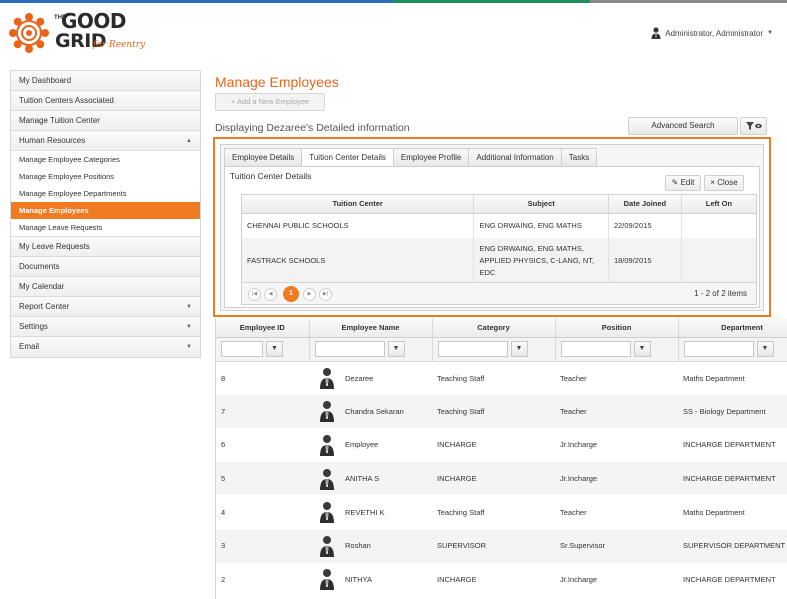 The height and width of the screenshot is (599, 787). Describe the element at coordinates (371, 328) in the screenshot. I see `column-header-employee-name: Employee Name` at that location.